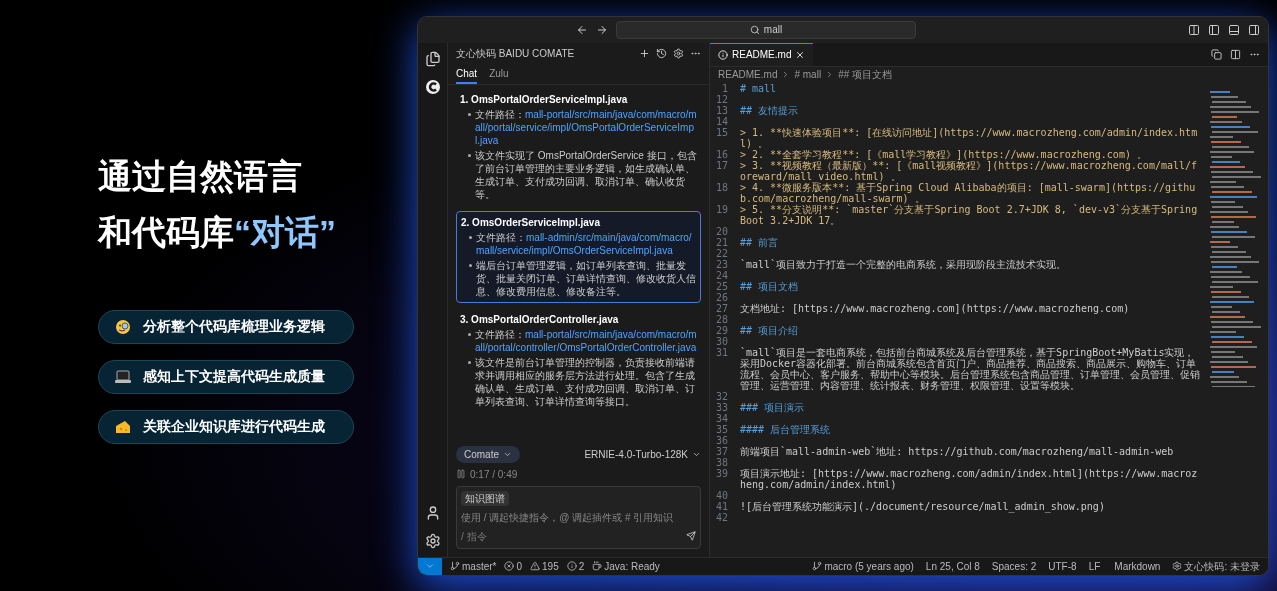  Describe the element at coordinates (721, 429) in the screenshot. I see `line-number: 35` at that location.